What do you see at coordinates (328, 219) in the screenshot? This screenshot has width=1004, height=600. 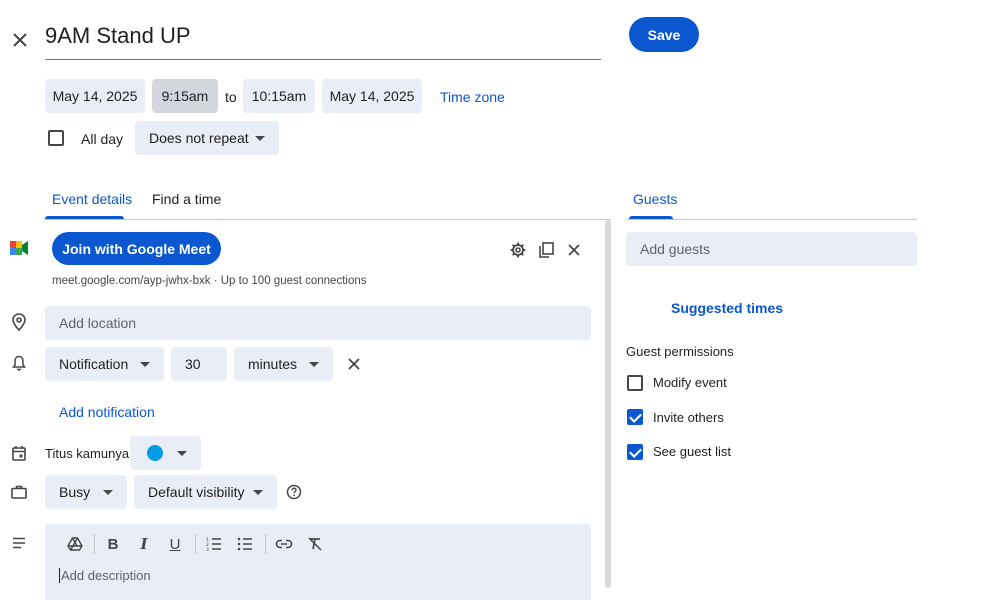 I see `tabs-divider` at bounding box center [328, 219].